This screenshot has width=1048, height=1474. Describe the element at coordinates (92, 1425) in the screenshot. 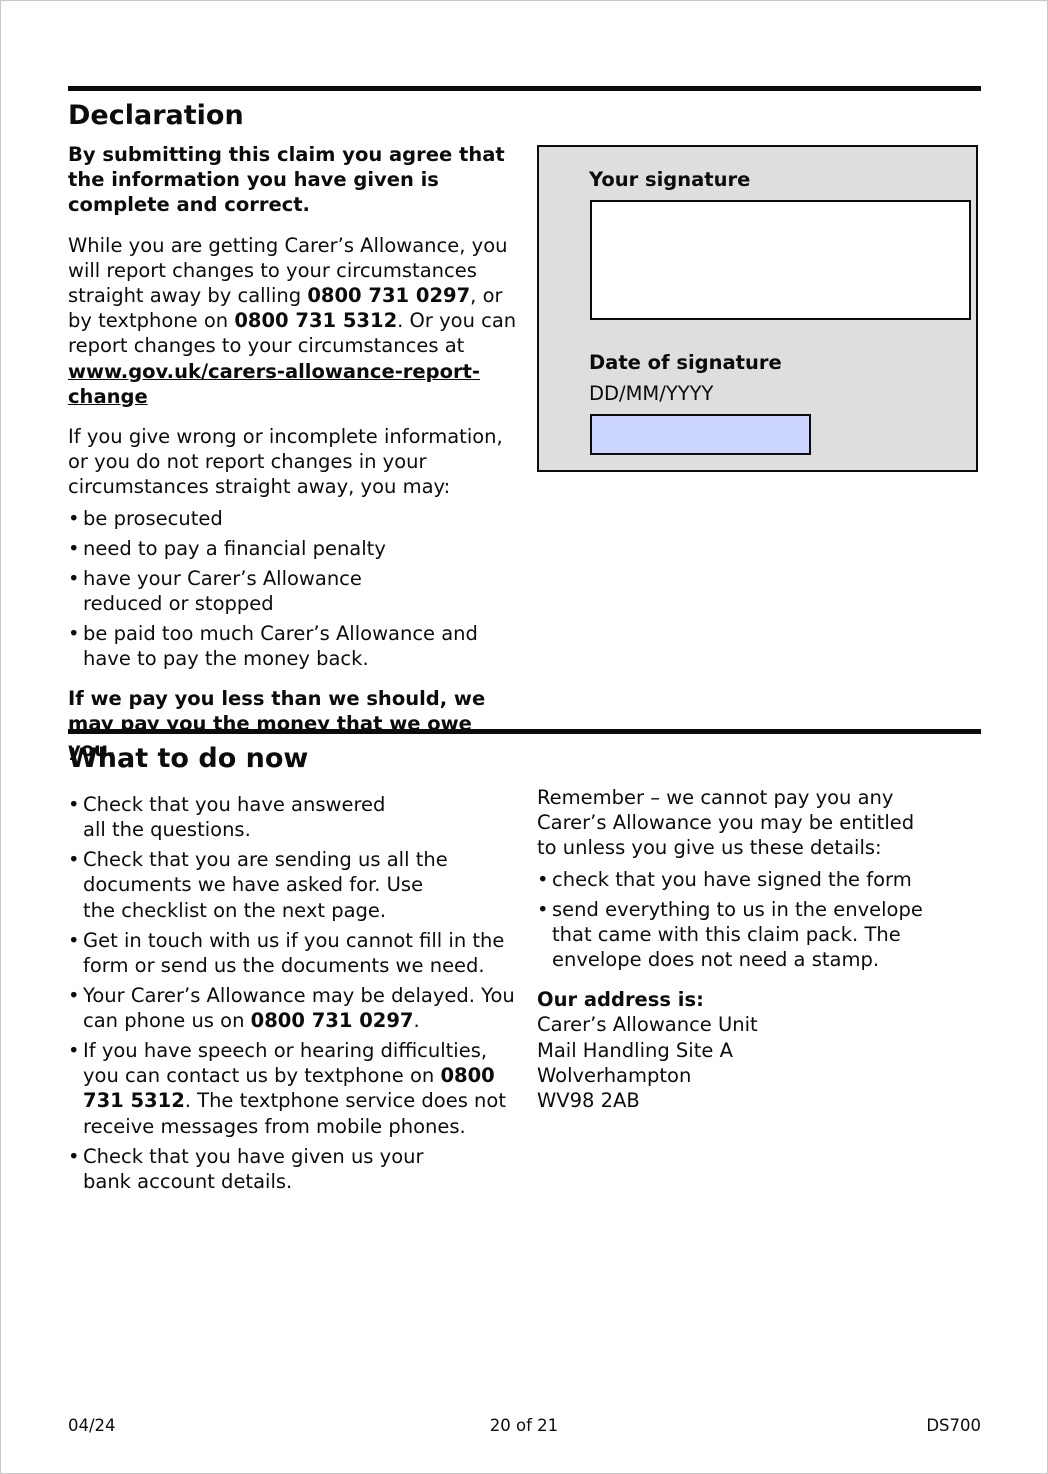

I see `footer-date: 04/24` at that location.